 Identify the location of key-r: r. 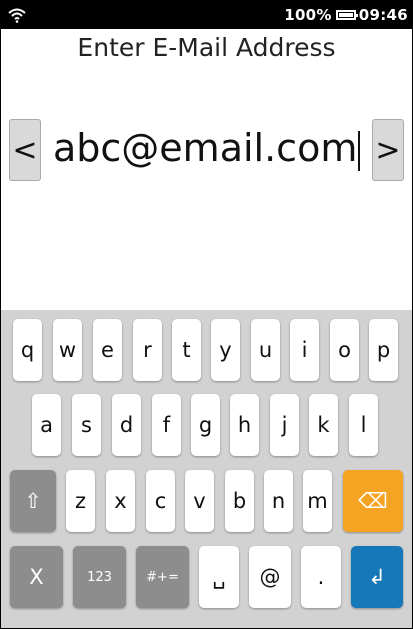
(147, 350).